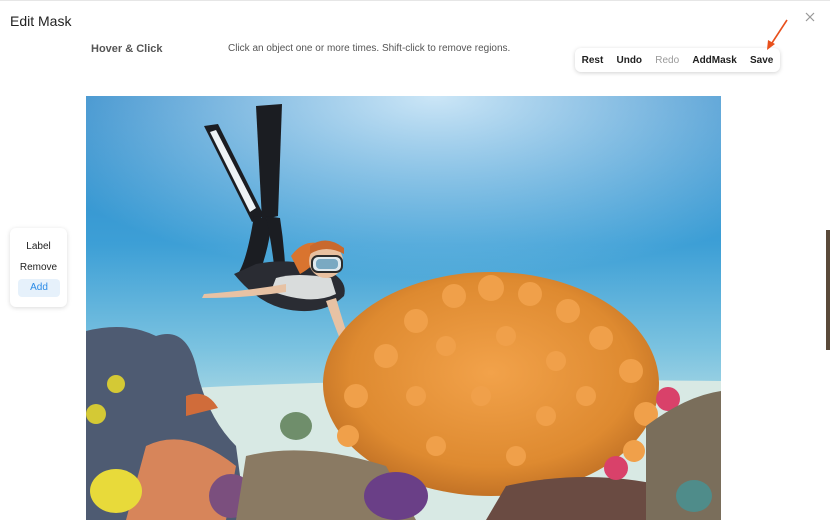 This screenshot has height=524, width=830. Describe the element at coordinates (629, 60) in the screenshot. I see `undo-button: Undo` at that location.